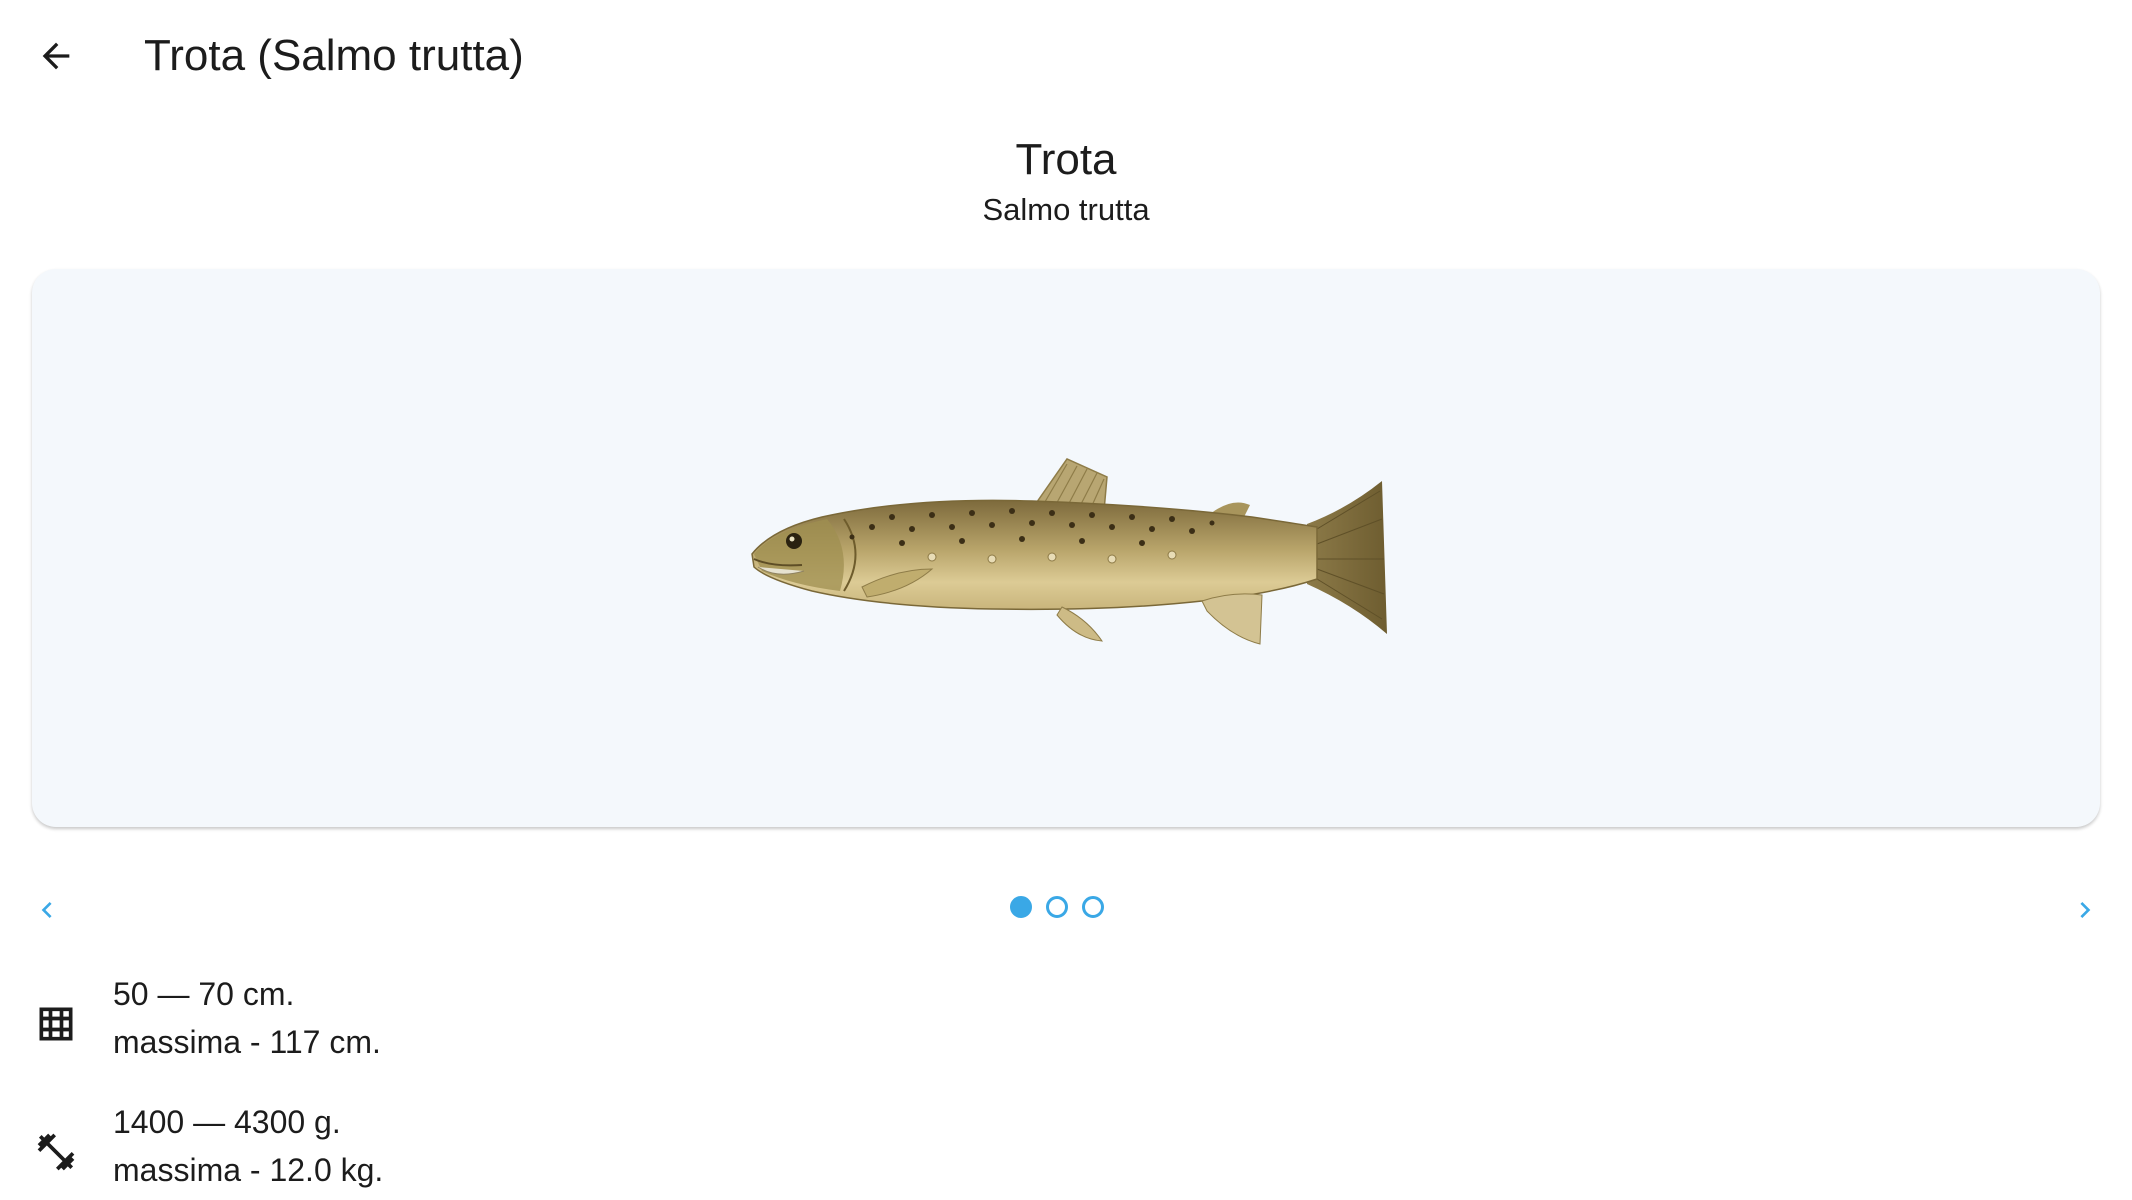 This screenshot has width=2132, height=1200. I want to click on arrow-left-icon, so click(56, 56).